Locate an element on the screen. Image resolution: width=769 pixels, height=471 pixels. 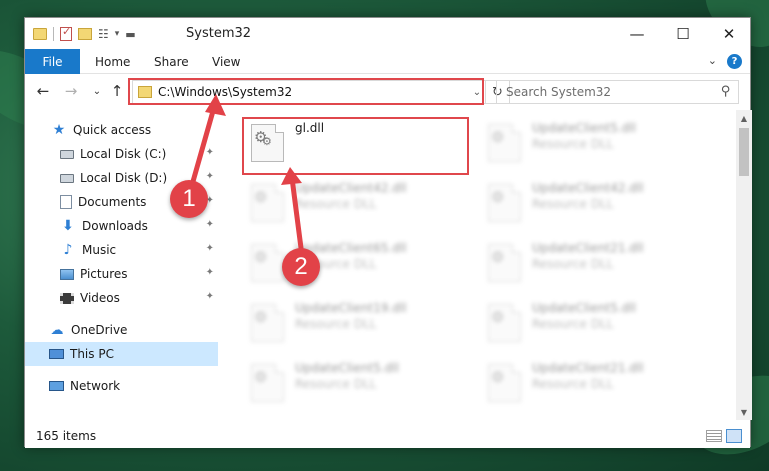
cloud-icon: ☁ is located at coordinates (57, 330).